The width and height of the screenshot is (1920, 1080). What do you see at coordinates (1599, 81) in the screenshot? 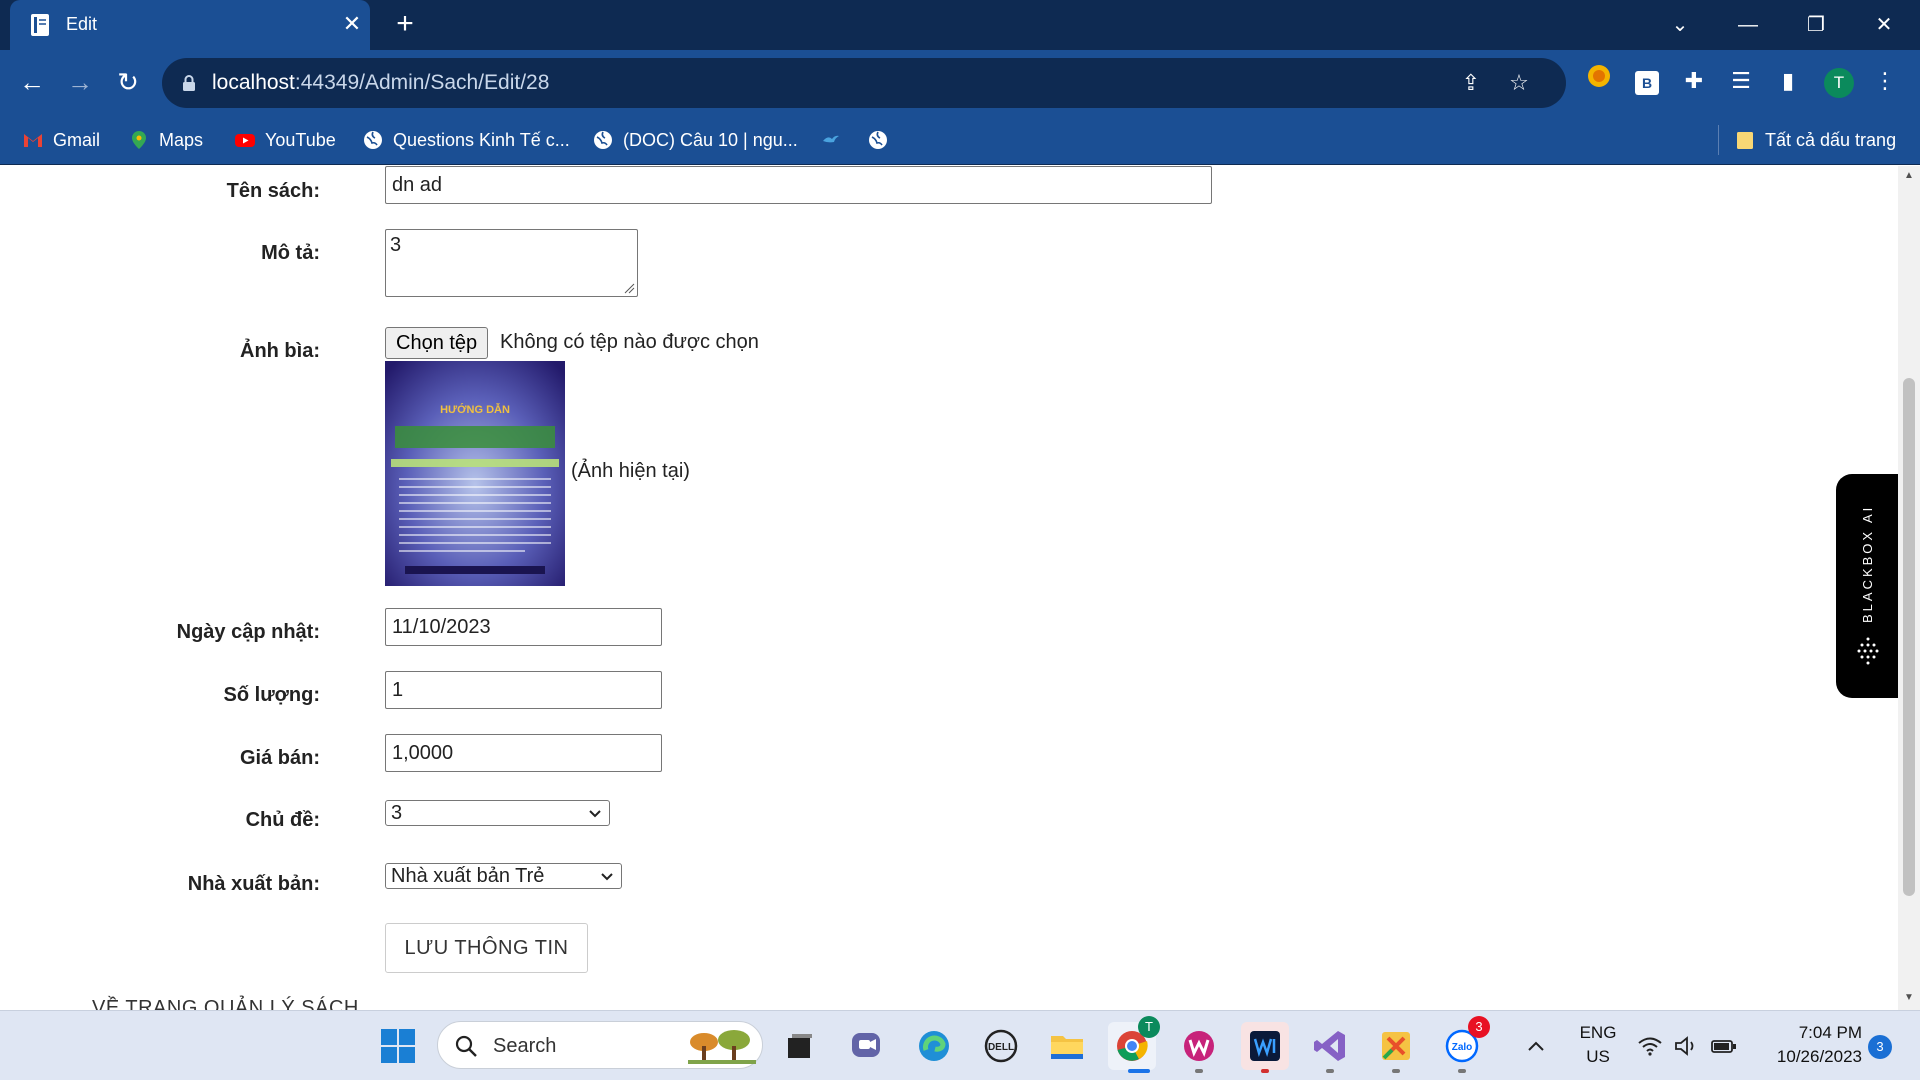
I see `extension-coin-icon` at bounding box center [1599, 81].